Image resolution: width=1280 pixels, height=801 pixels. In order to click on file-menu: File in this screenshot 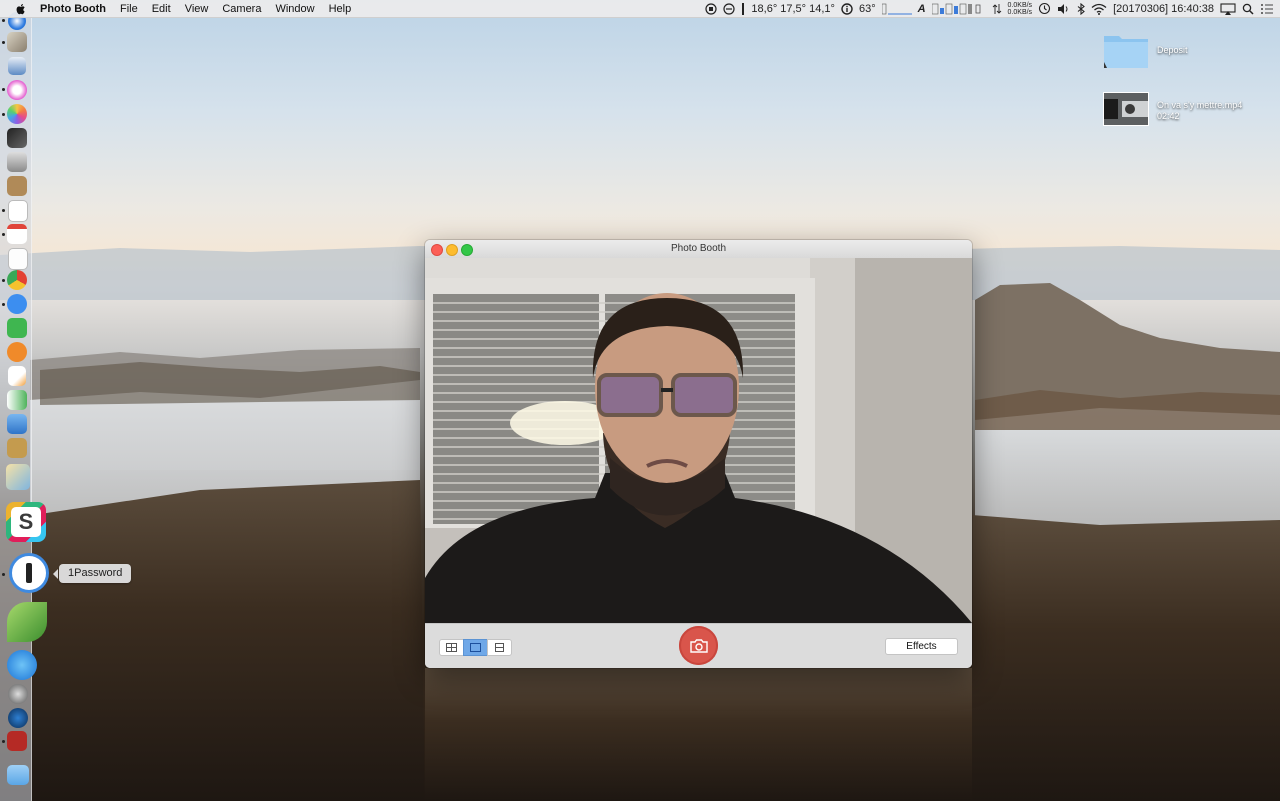, I will do `click(129, 9)`.